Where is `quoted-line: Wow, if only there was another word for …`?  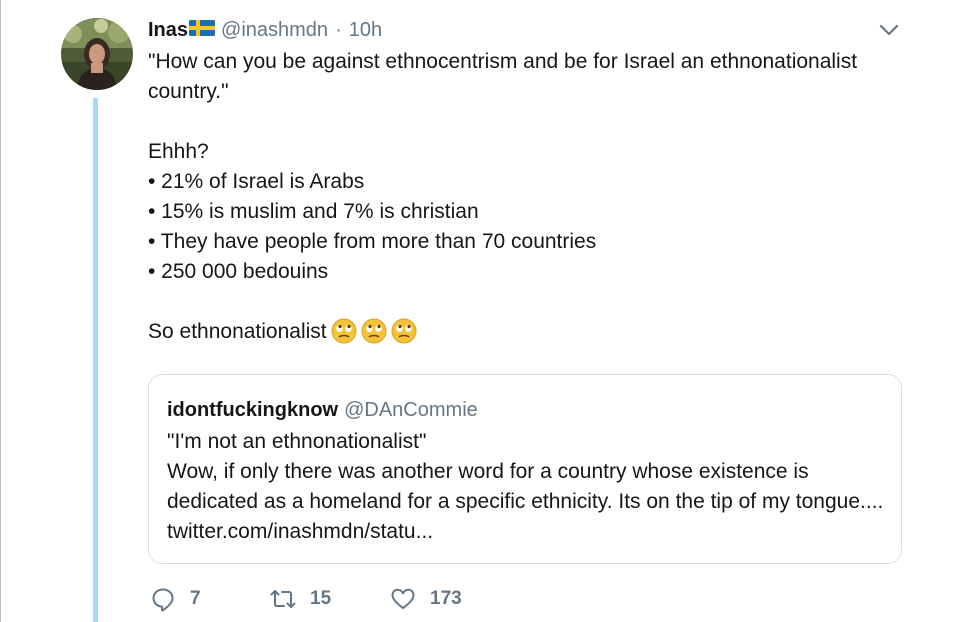 quoted-line: Wow, if only there was another word for … is located at coordinates (525, 501).